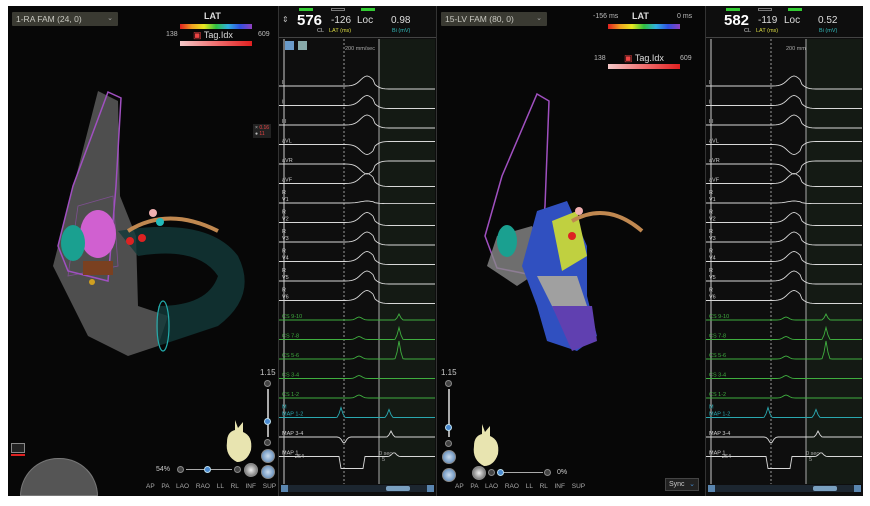 The image size is (870, 506). I want to click on view-buttons: AP PA LAO RAO LL RL INF SUP, so click(520, 486).